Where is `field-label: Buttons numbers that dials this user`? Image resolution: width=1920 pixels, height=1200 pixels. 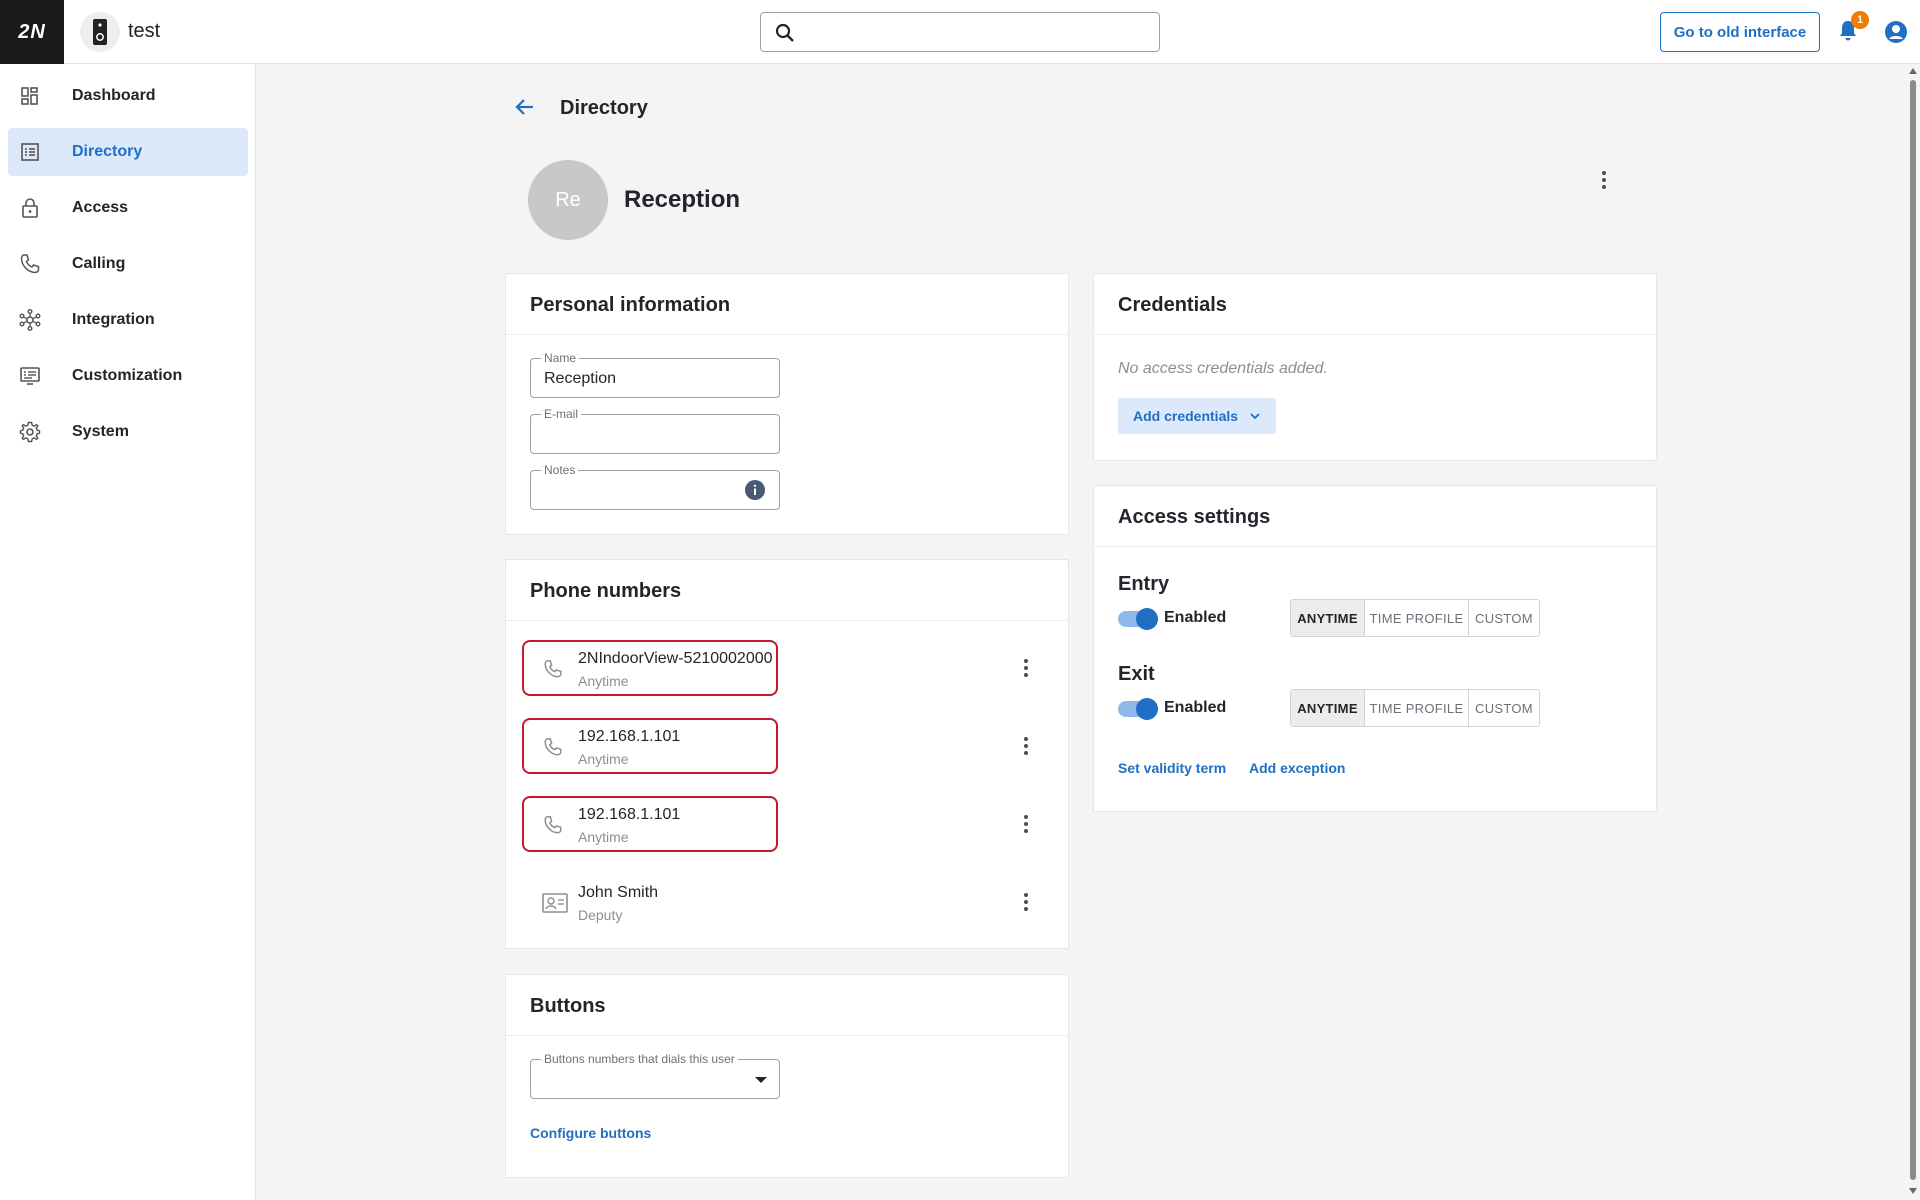
field-label: Buttons numbers that dials this user is located at coordinates (639, 1059).